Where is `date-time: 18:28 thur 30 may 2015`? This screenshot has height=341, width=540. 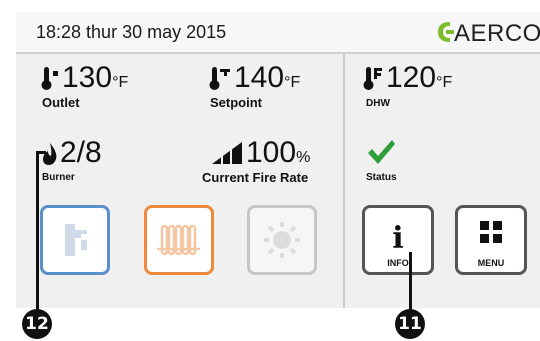
date-time: 18:28 thur 30 may 2015 is located at coordinates (131, 32).